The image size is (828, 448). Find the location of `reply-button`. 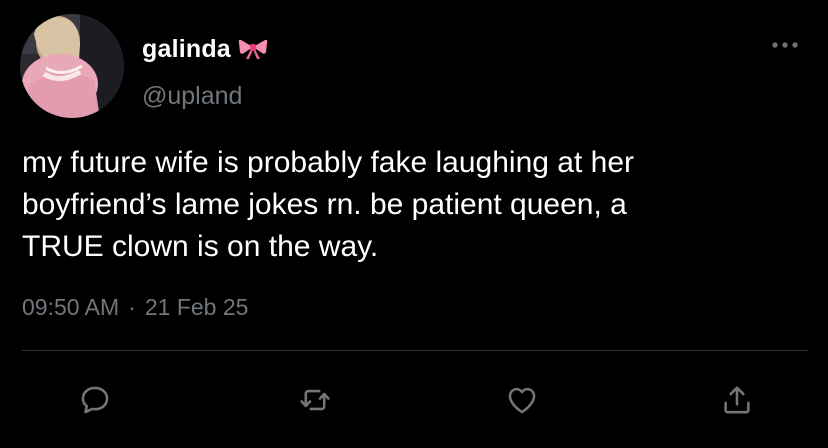

reply-button is located at coordinates (95, 400).